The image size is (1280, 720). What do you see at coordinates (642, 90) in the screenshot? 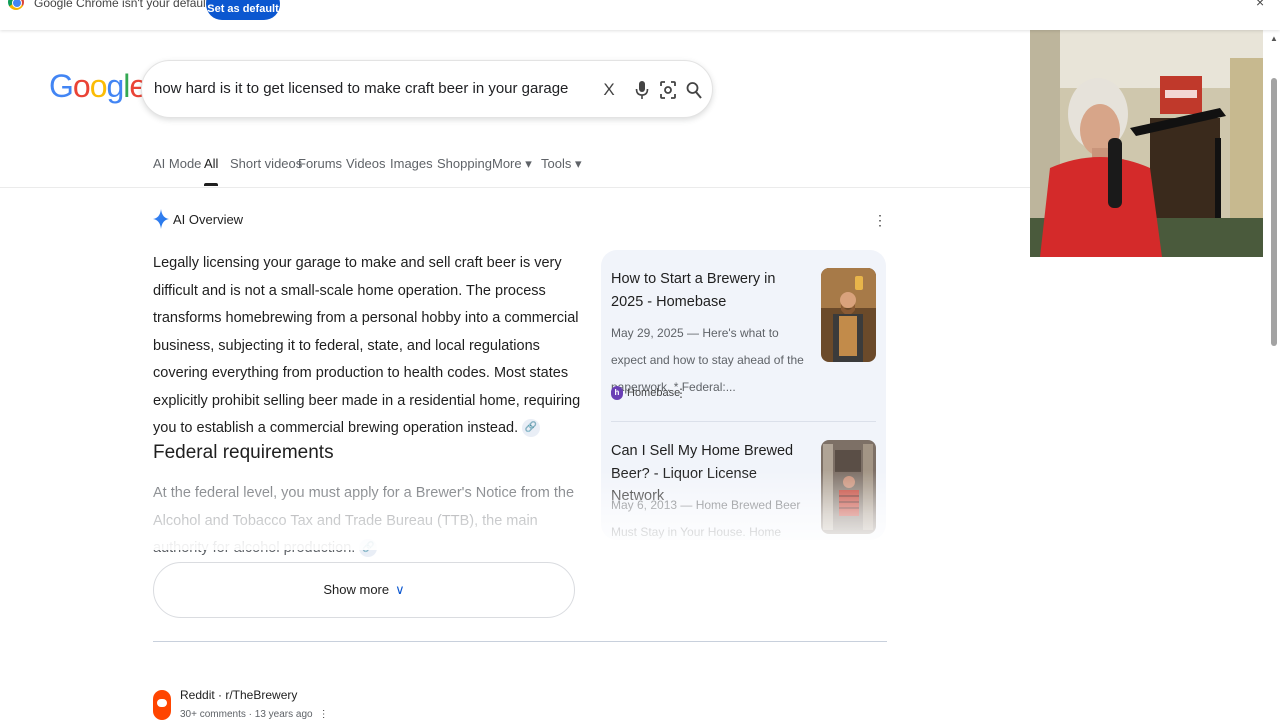
I see `microphone-icon` at bounding box center [642, 90].